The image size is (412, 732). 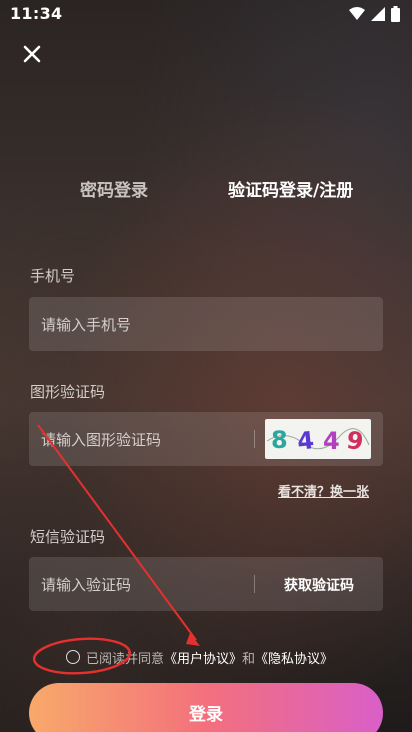 I want to click on sms-placeholder: 请输入验证码, so click(x=86, y=585).